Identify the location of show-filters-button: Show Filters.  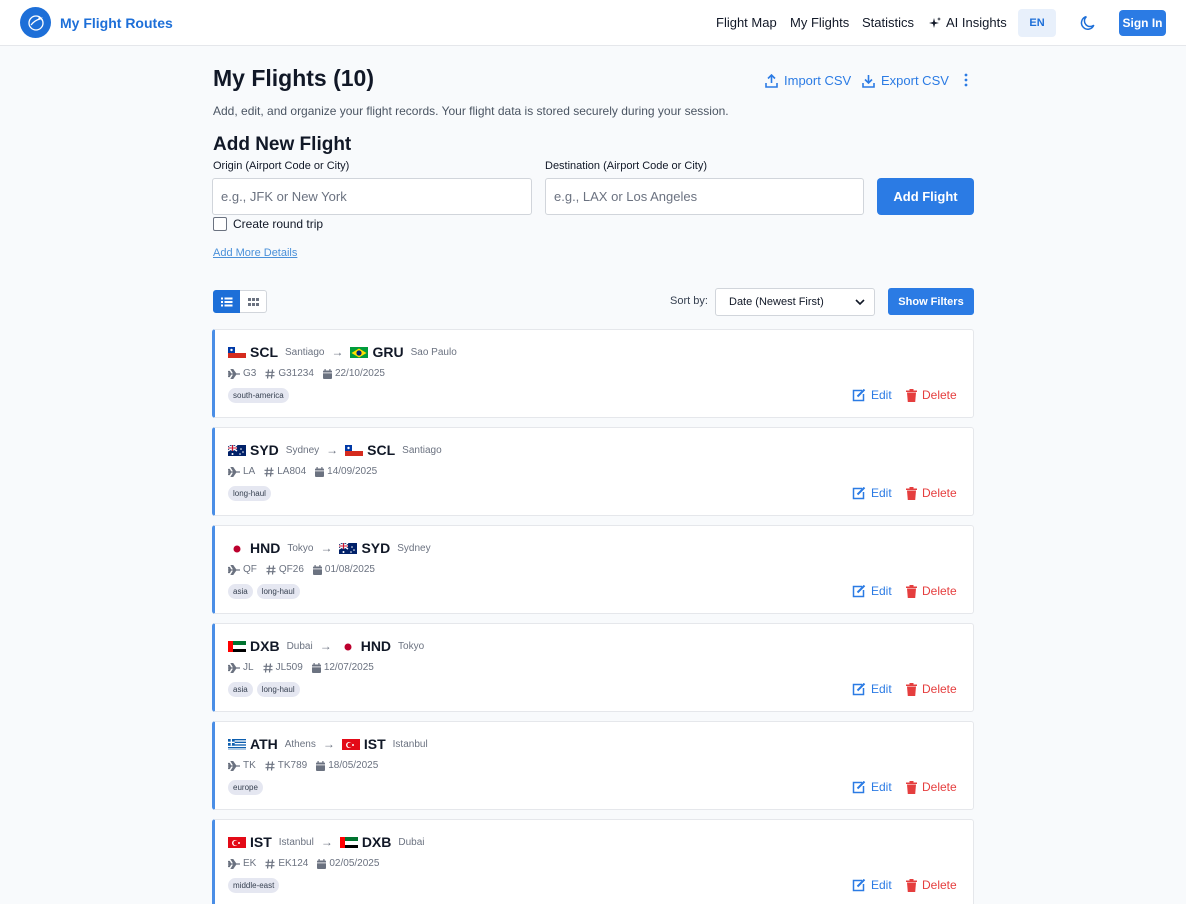
(931, 301).